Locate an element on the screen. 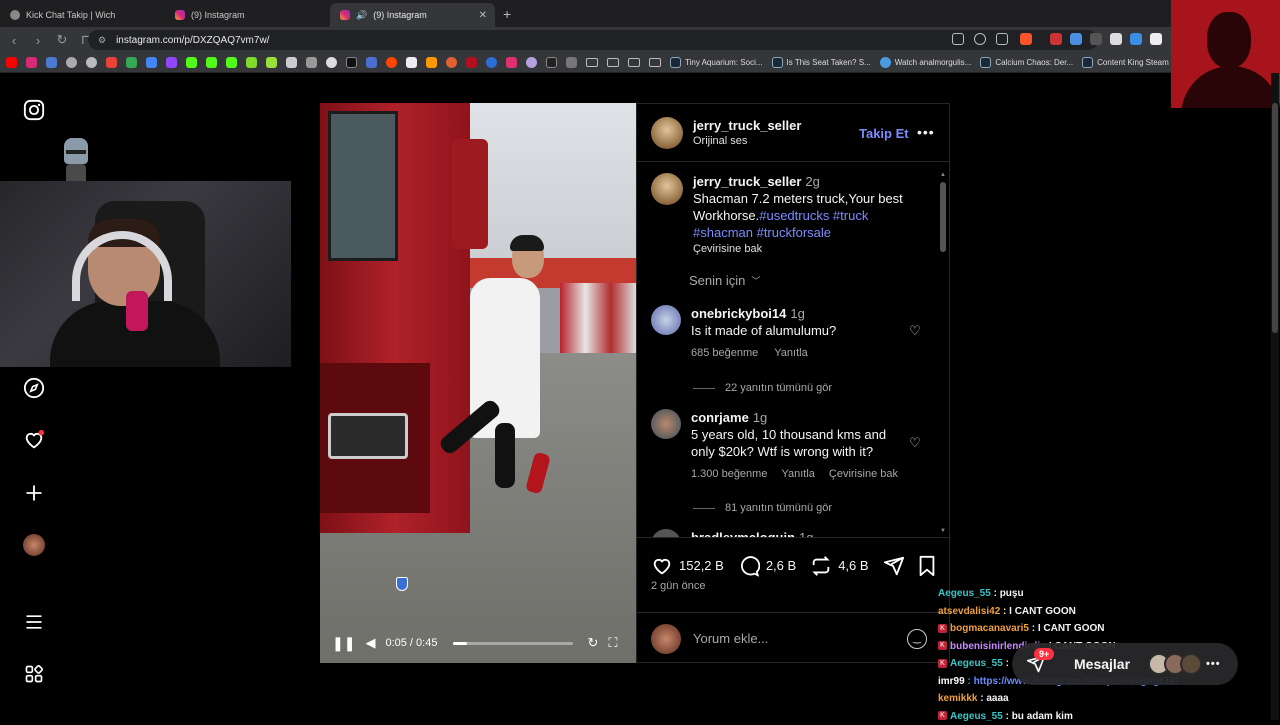  docs-icon is located at coordinates (151, 62).